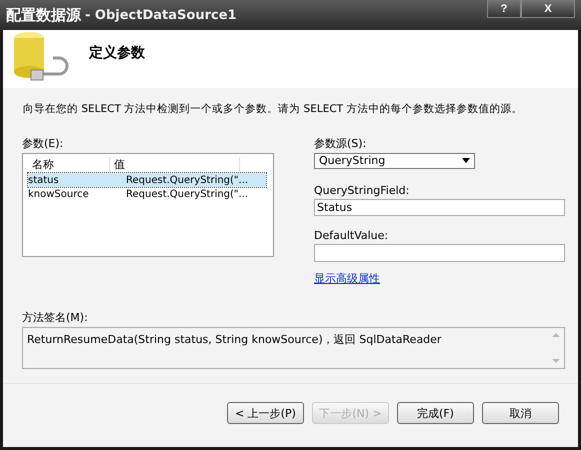 The height and width of the screenshot is (450, 581). Describe the element at coordinates (520, 413) in the screenshot. I see `wizard-button: 取消` at that location.